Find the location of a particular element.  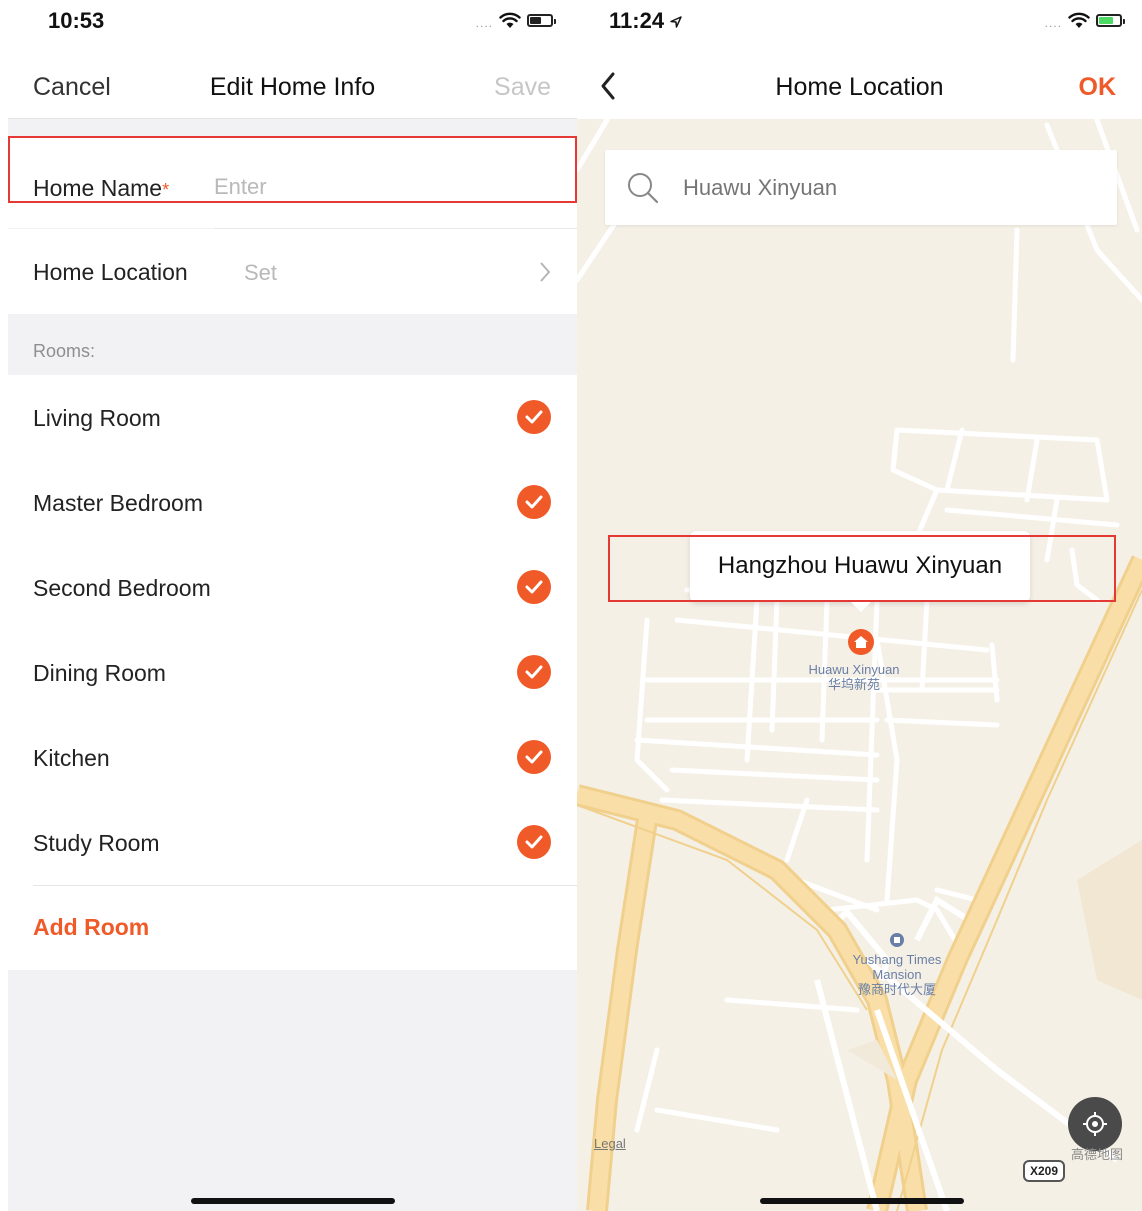

room-item: Dining Room is located at coordinates (292, 672).